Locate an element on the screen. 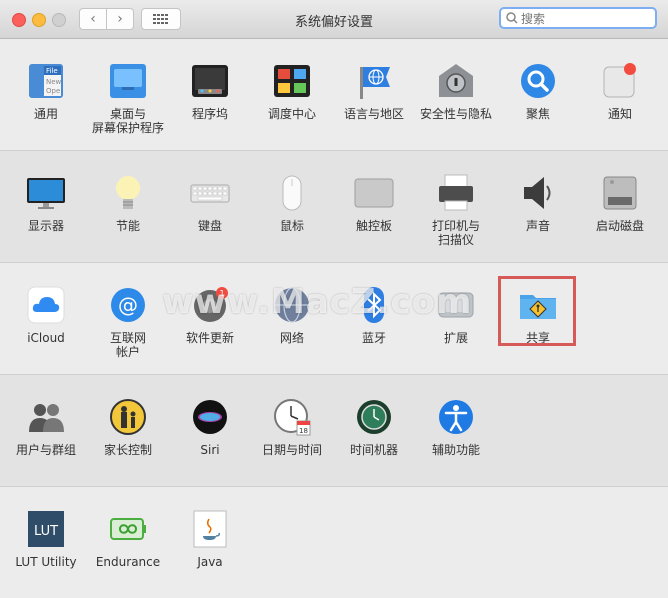  pane-security: 安全性与隐私 is located at coordinates (456, 91).